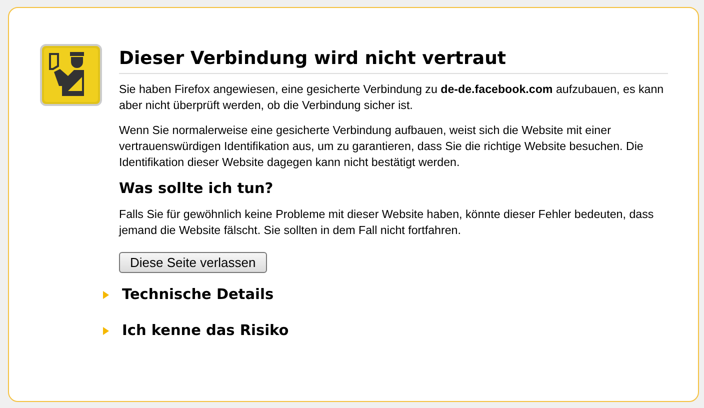  Describe the element at coordinates (198, 295) in the screenshot. I see `section-toggle: Technische Details` at that location.